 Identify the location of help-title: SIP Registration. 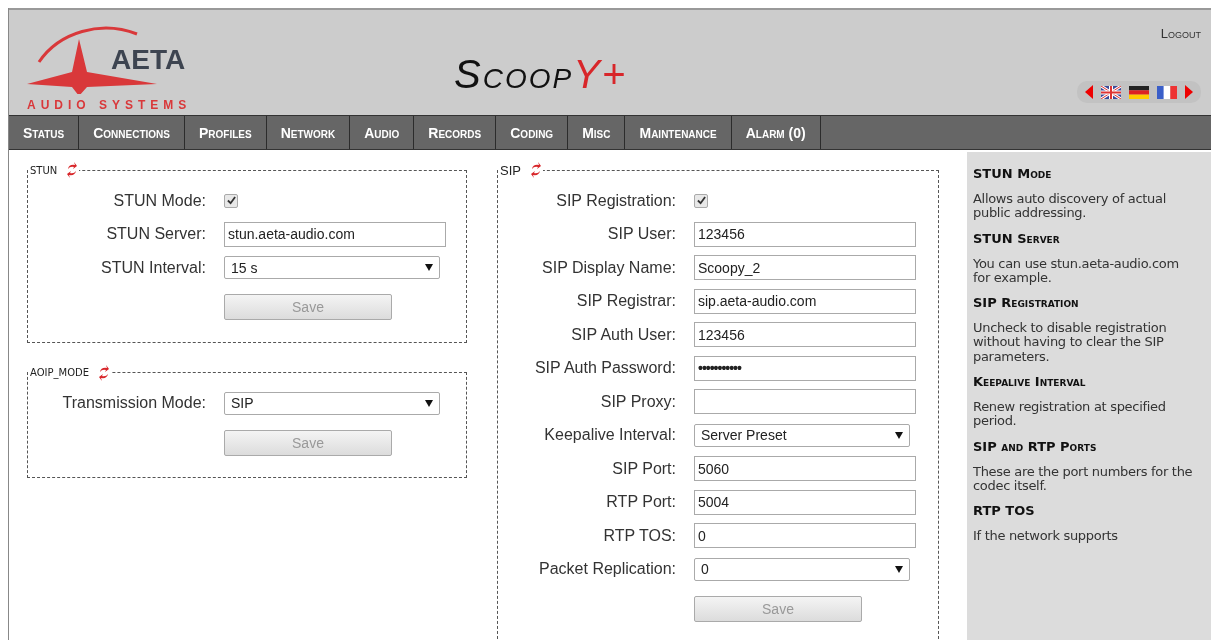
(1026, 303).